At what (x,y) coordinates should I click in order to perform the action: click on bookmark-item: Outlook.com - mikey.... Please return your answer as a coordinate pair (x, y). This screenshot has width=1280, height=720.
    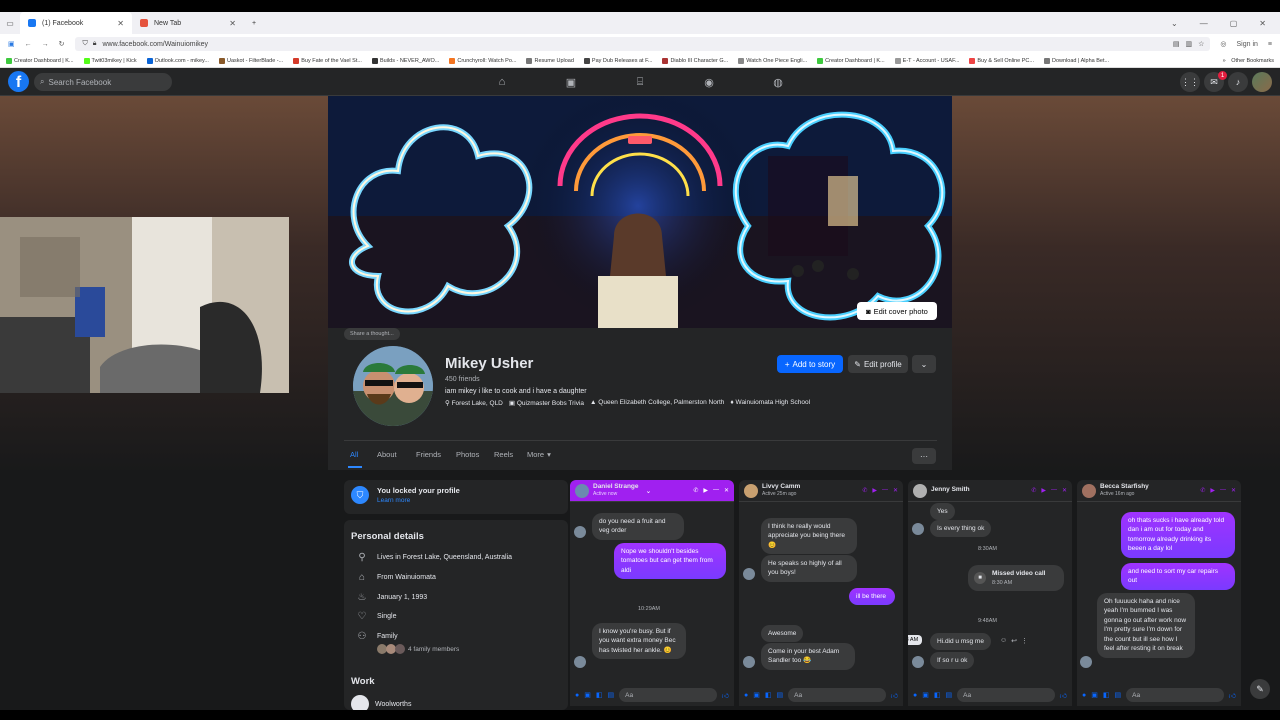
    Looking at the image, I should click on (177, 60).